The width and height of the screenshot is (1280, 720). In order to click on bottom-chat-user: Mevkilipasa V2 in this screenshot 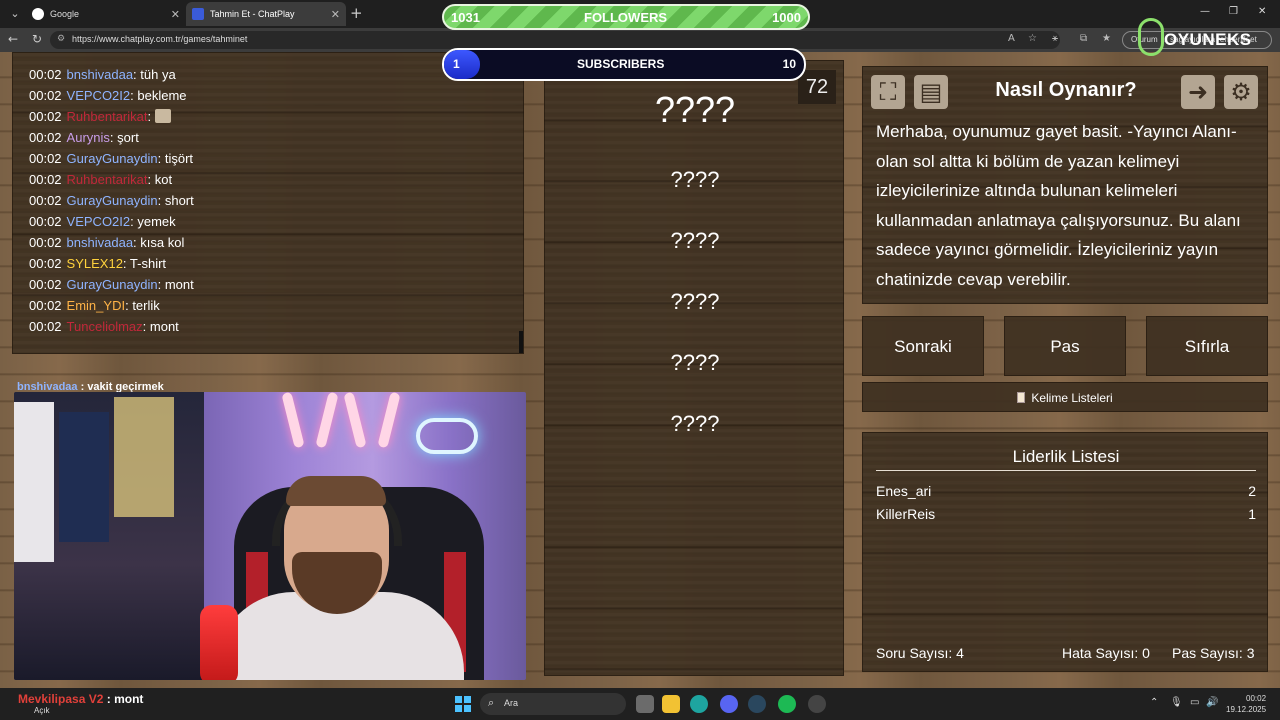, I will do `click(61, 699)`.